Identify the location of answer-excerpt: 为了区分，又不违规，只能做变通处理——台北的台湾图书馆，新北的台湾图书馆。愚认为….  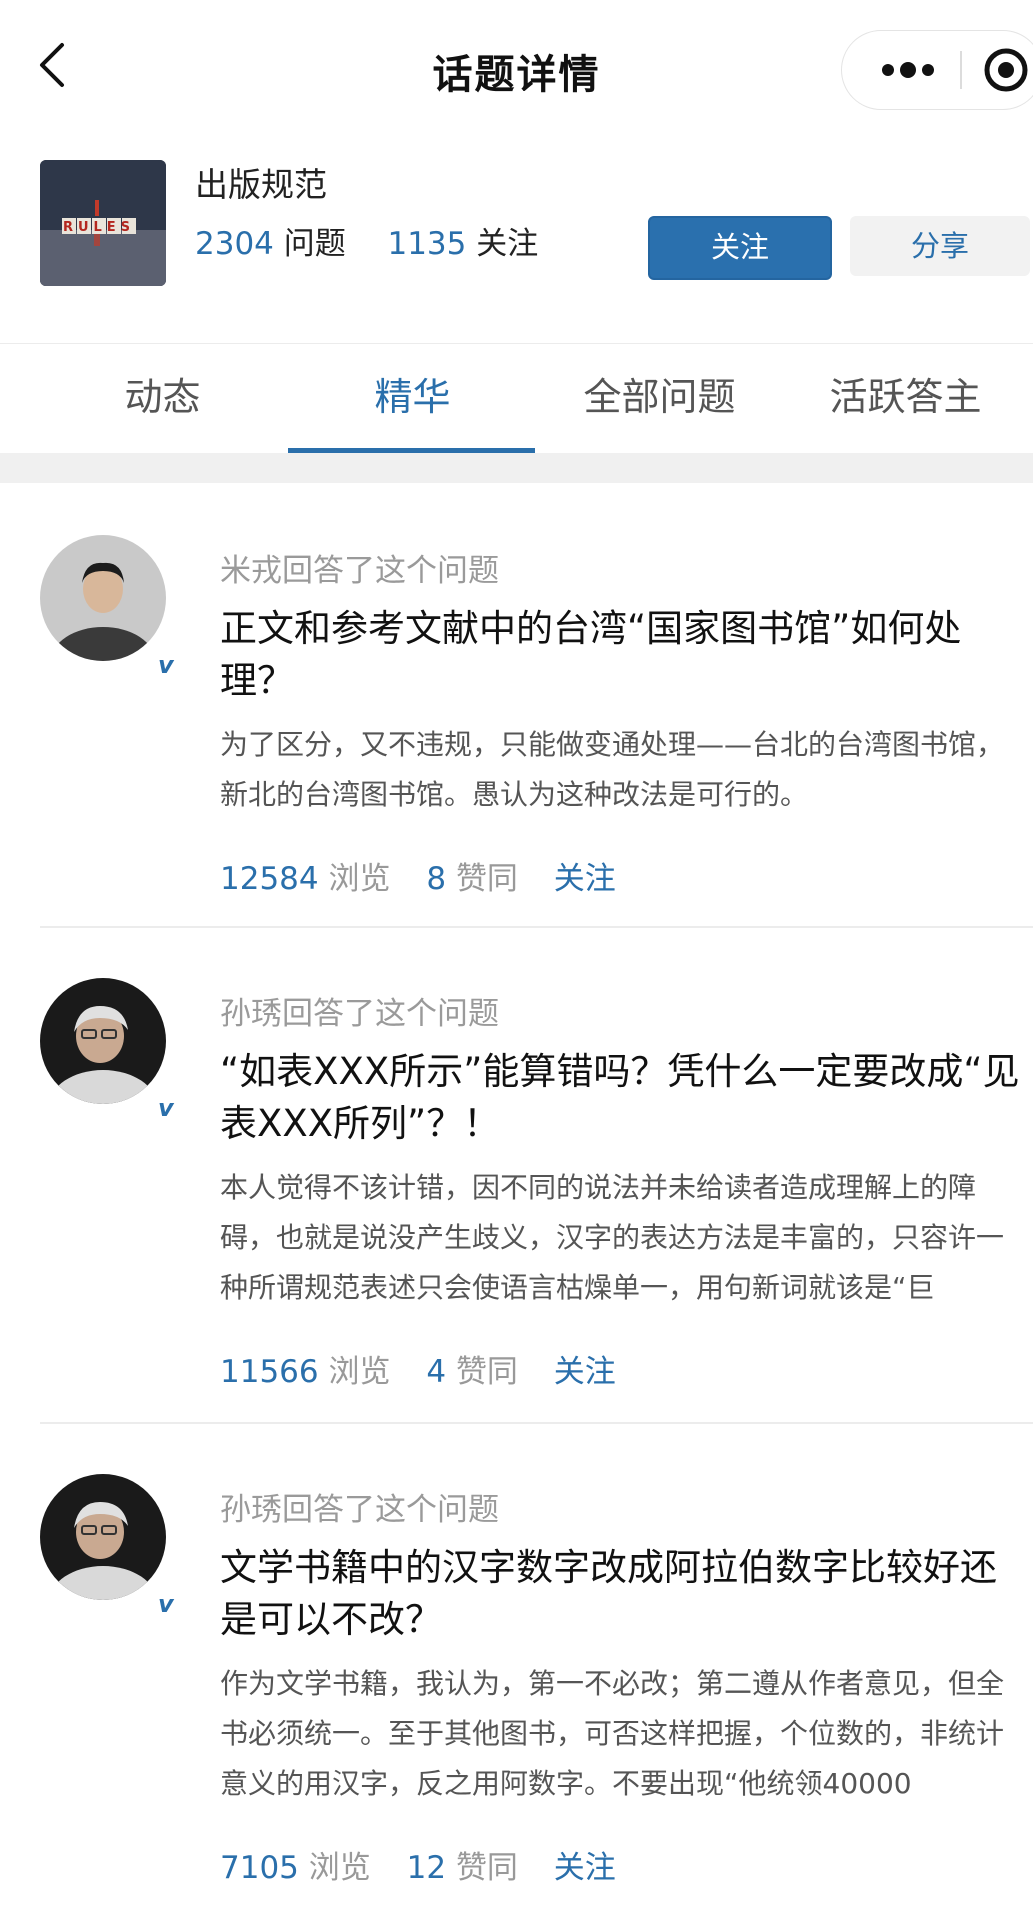
(625, 770).